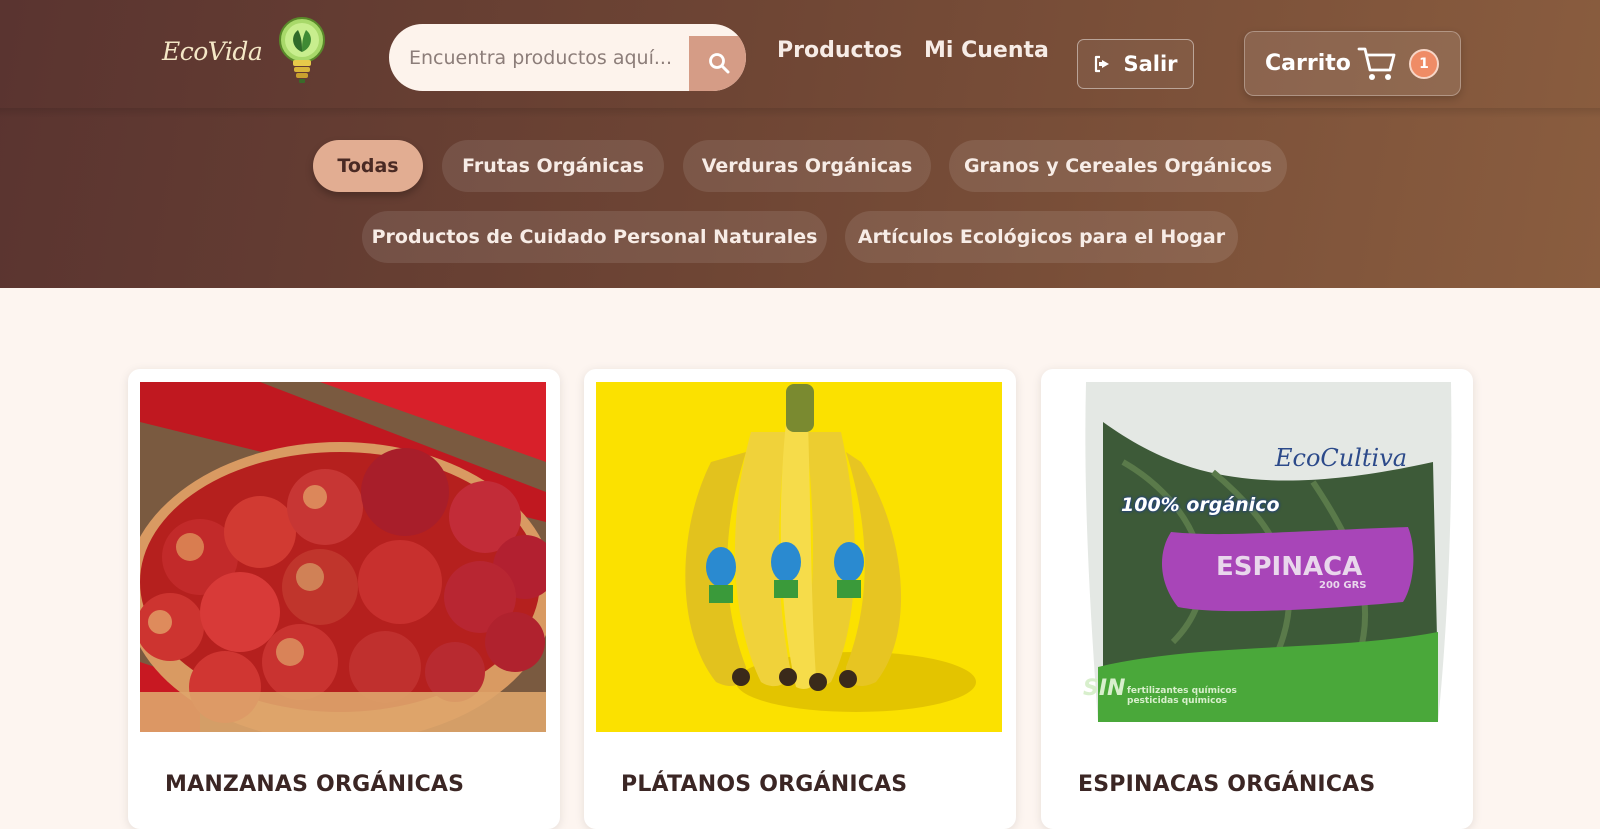 The width and height of the screenshot is (1600, 829). Describe the element at coordinates (368, 166) in the screenshot. I see `category-todas-chip: Todas` at that location.